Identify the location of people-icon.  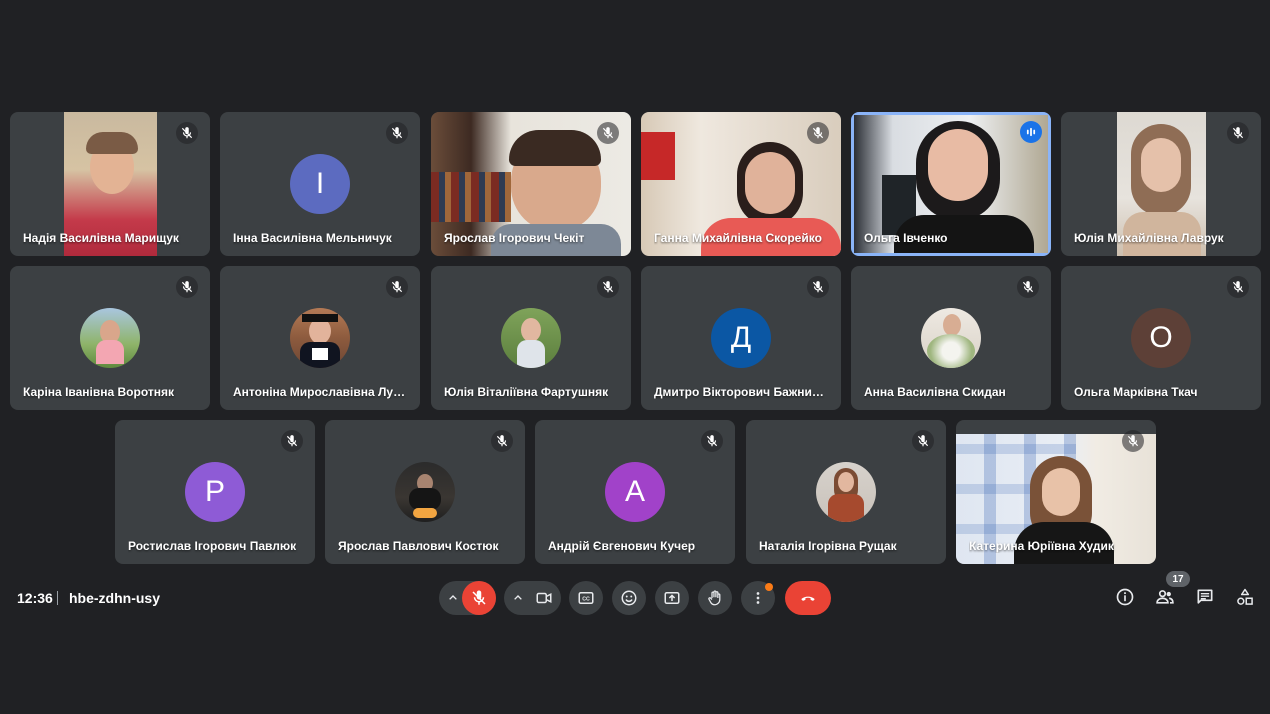
(1165, 597).